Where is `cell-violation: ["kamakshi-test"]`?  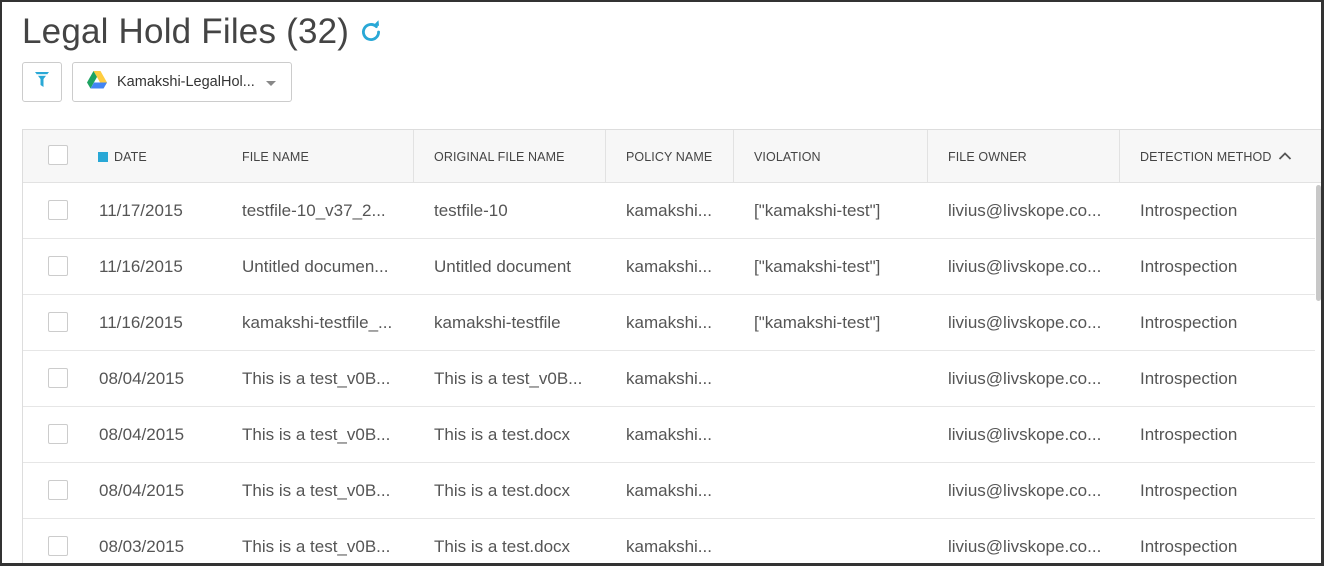 cell-violation: ["kamakshi-test"] is located at coordinates (839, 323).